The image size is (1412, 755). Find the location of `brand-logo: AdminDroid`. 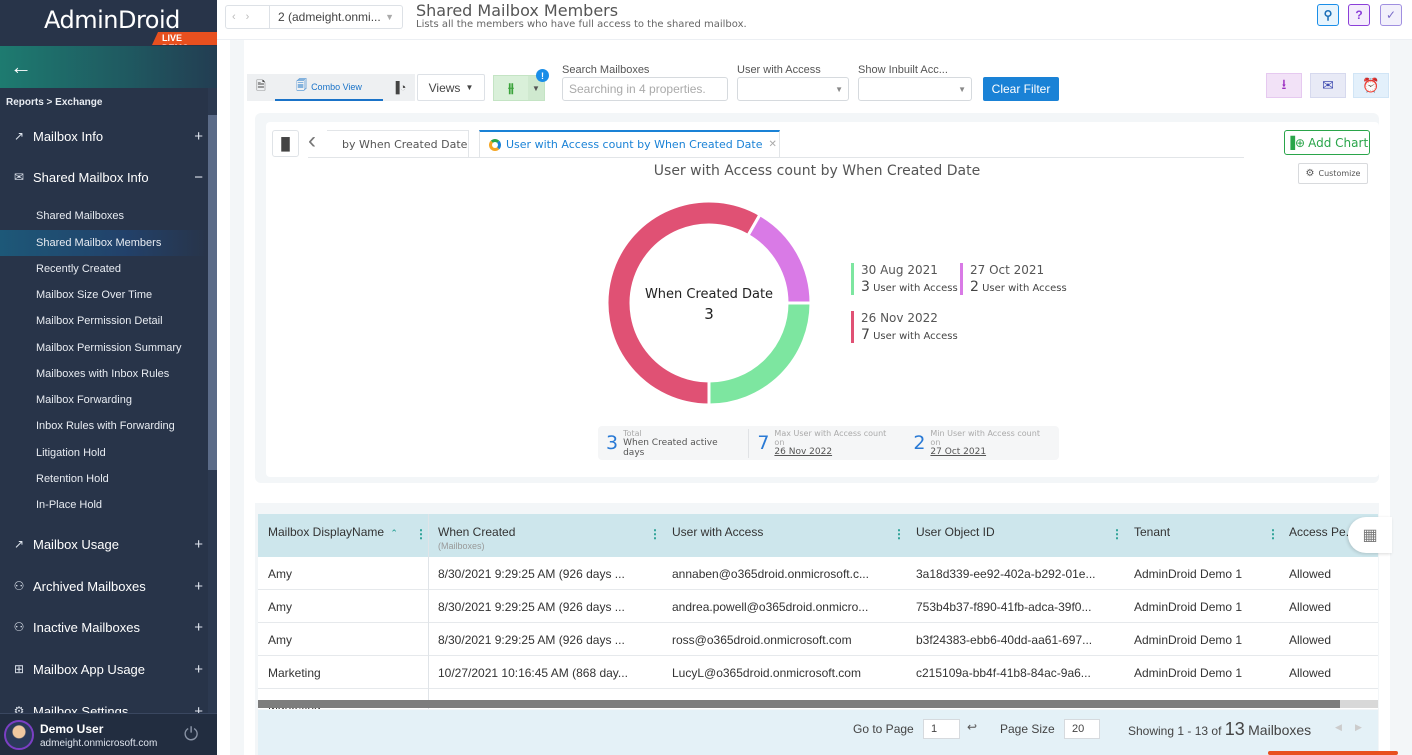

brand-logo: AdminDroid is located at coordinates (112, 20).